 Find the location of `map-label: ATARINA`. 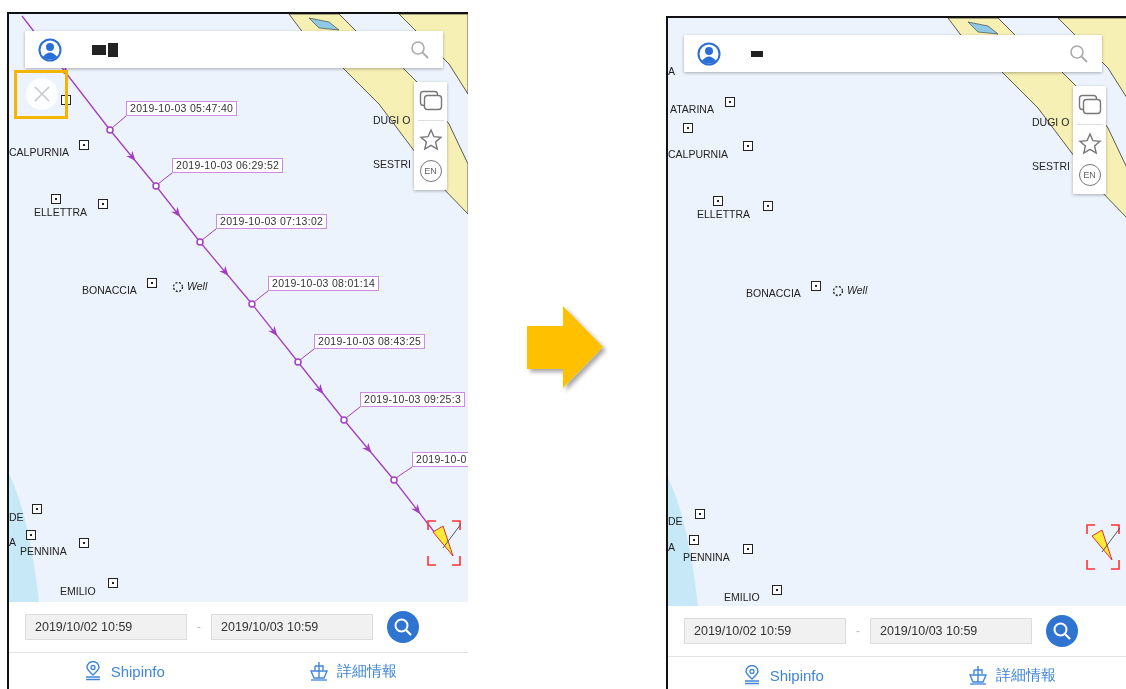

map-label: ATARINA is located at coordinates (692, 109).